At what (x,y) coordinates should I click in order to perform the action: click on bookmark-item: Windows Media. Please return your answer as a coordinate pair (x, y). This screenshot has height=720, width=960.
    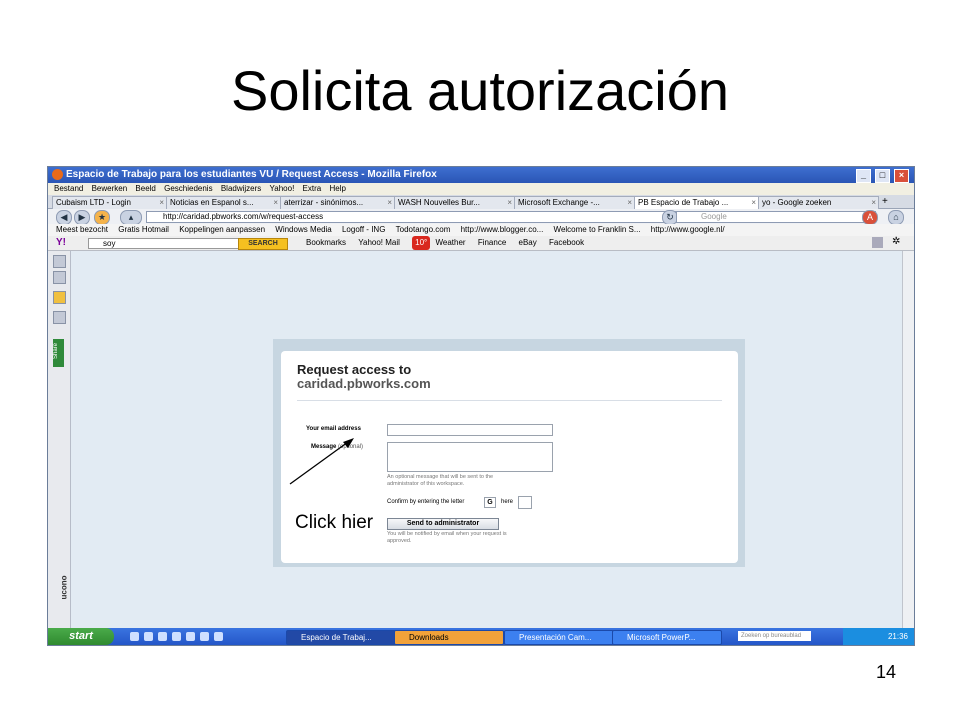
    Looking at the image, I should click on (303, 230).